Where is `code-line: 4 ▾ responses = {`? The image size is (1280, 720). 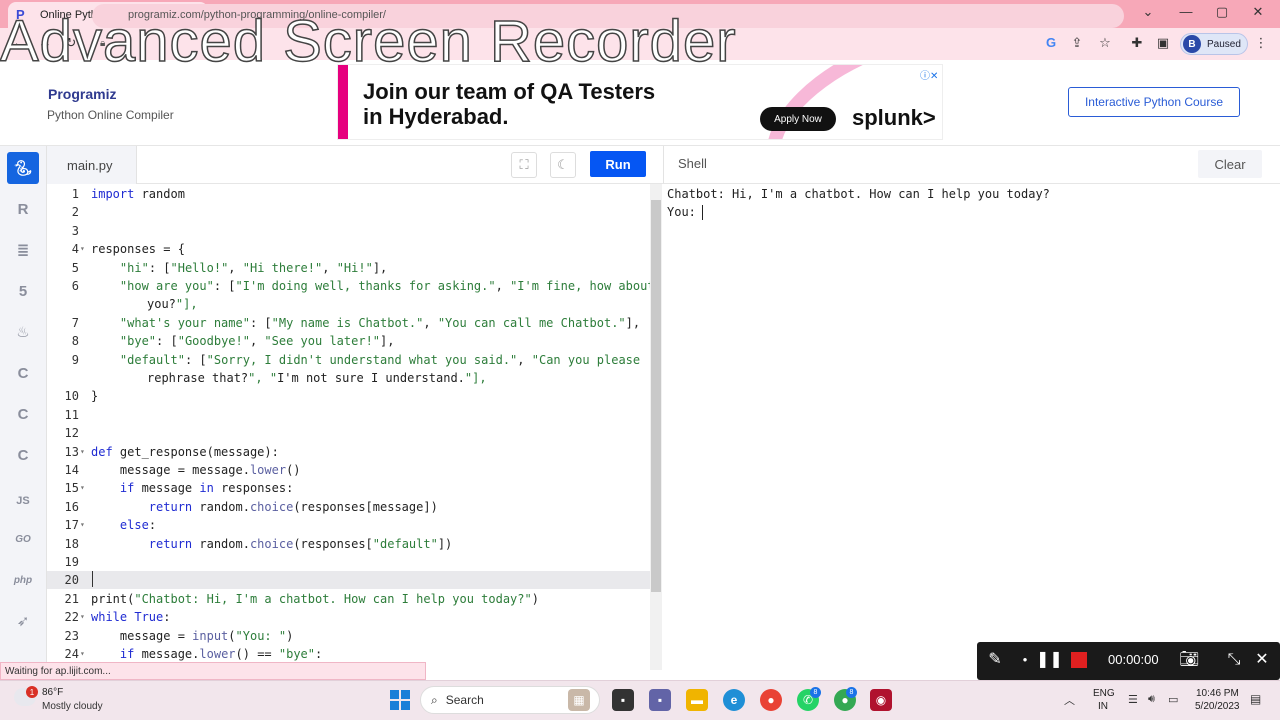
code-line: 4 ▾ responses = { is located at coordinates (348, 249).